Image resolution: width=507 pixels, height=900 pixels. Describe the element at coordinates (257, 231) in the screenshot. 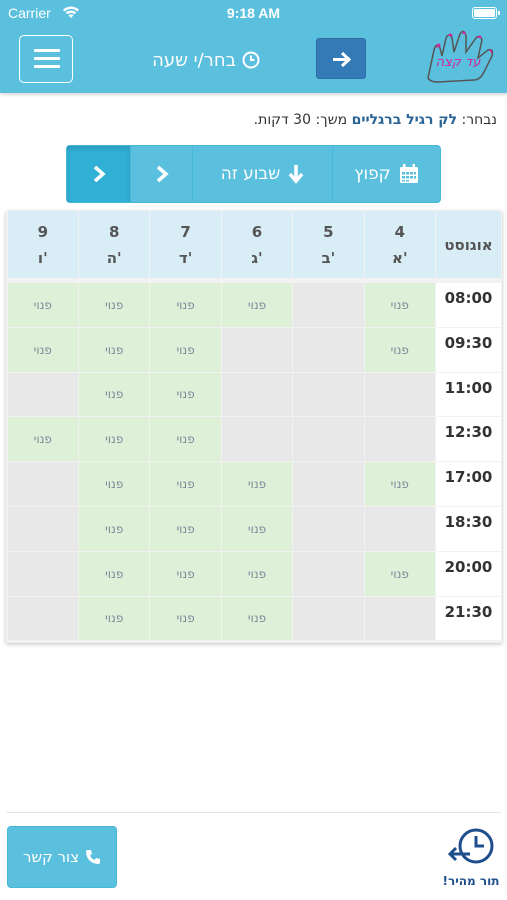

I see `day-date: 6` at that location.